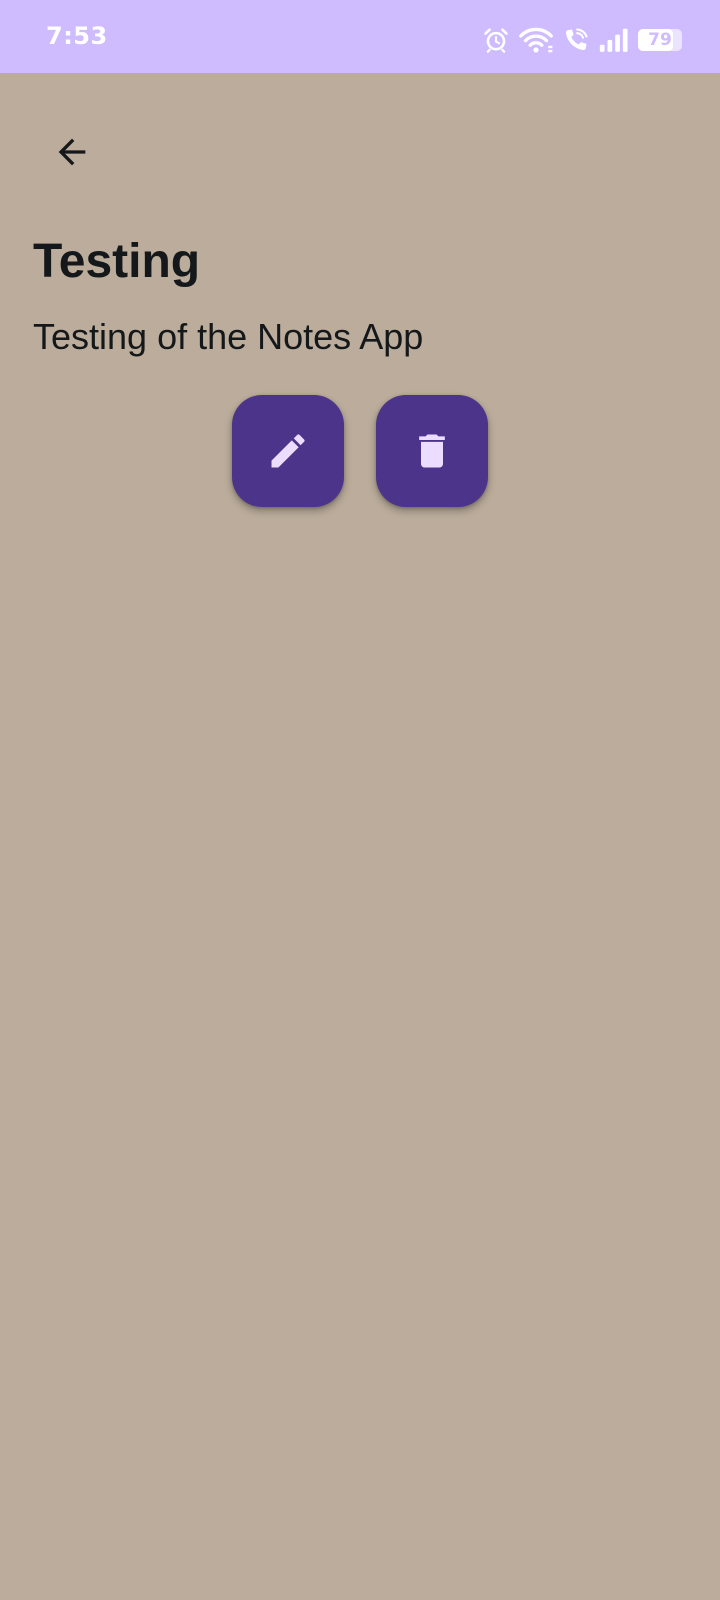 Image resolution: width=720 pixels, height=1600 pixels. I want to click on alarm-icon, so click(496, 40).